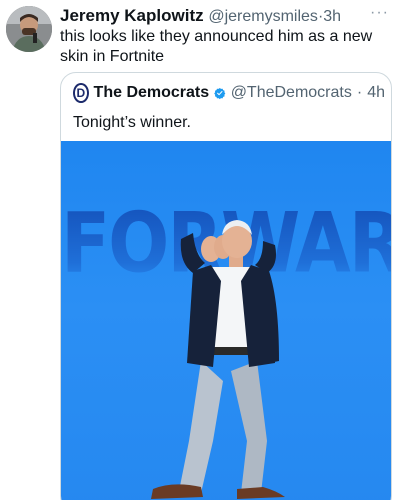  What do you see at coordinates (291, 93) in the screenshot?
I see `quoted-author-handle: @TheDemocrats` at bounding box center [291, 93].